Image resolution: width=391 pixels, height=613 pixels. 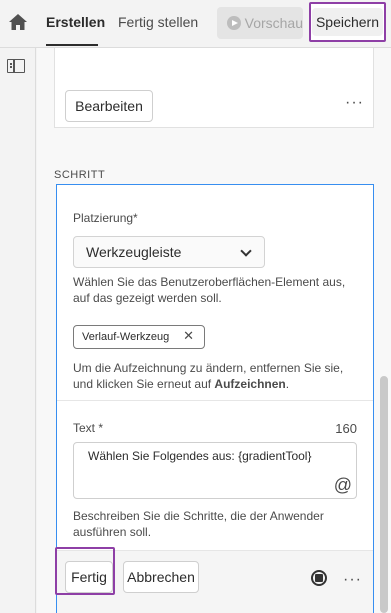 I want to click on preview-button: Vorschau, so click(x=260, y=23).